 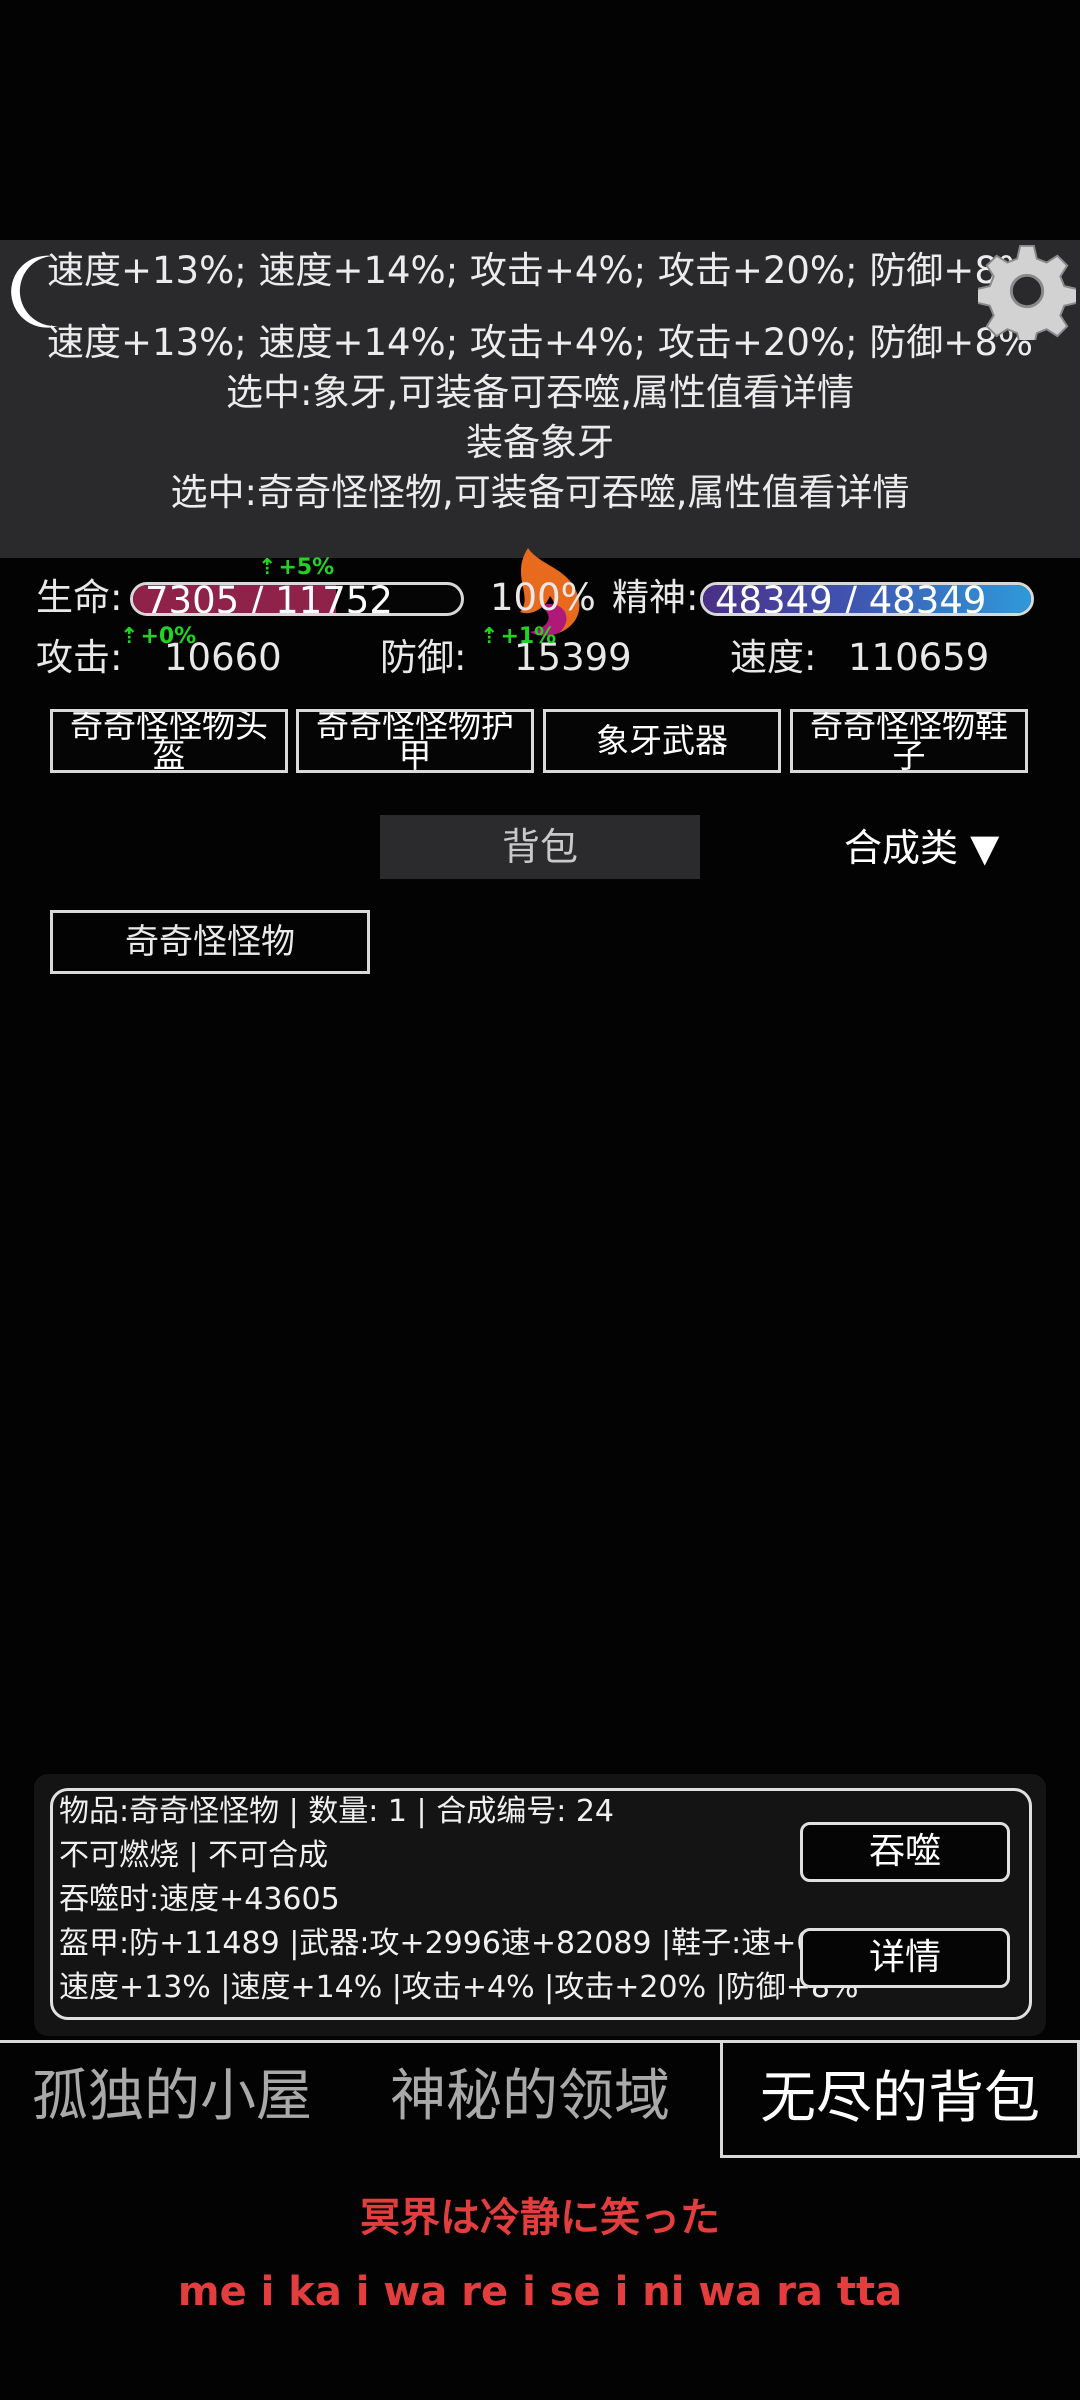 What do you see at coordinates (900, 2099) in the screenshot?
I see `tab-endless-bag: 无尽的背包` at bounding box center [900, 2099].